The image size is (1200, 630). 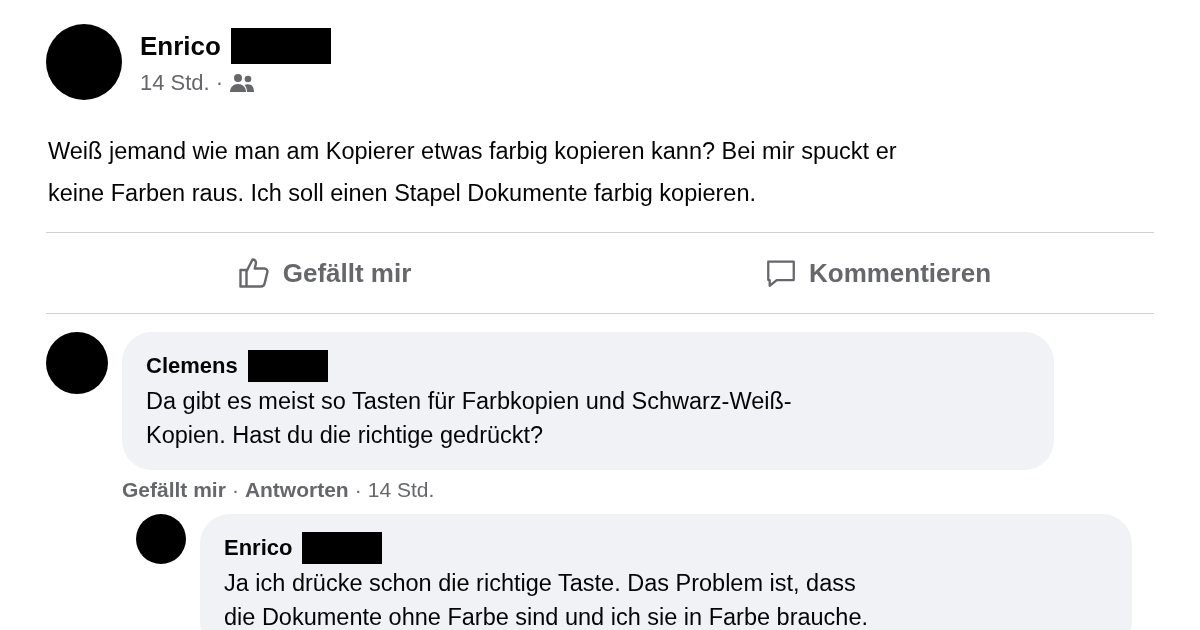 I want to click on people-icon, so click(x=242, y=83).